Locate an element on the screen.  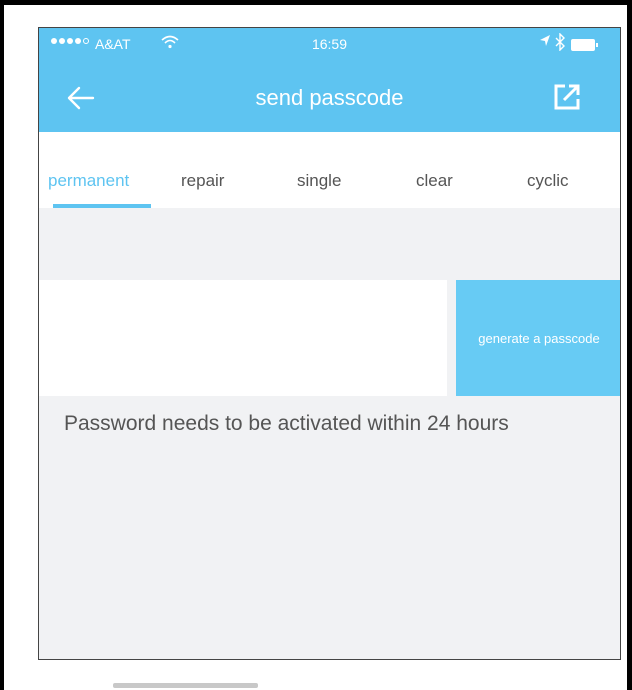
status-bar: A&AT 16:59 is located at coordinates (329, 46).